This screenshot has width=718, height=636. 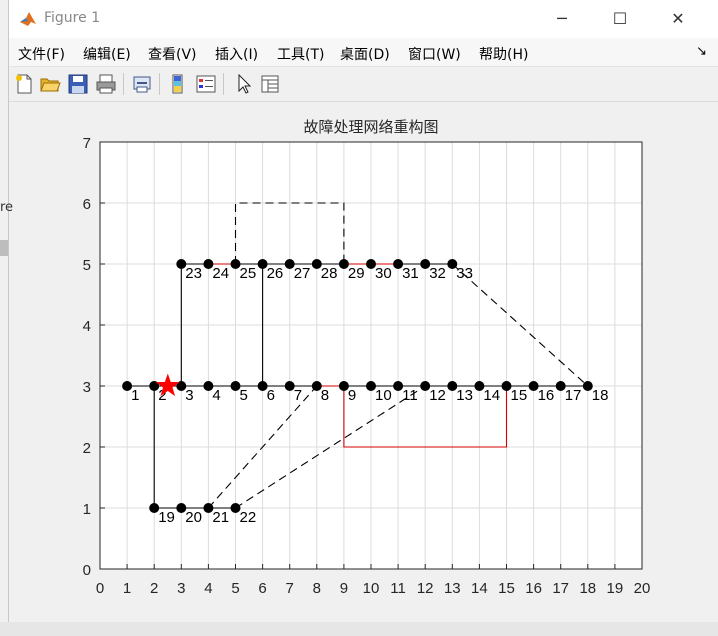 What do you see at coordinates (87, 326) in the screenshot?
I see `y-tick-label: 4` at bounding box center [87, 326].